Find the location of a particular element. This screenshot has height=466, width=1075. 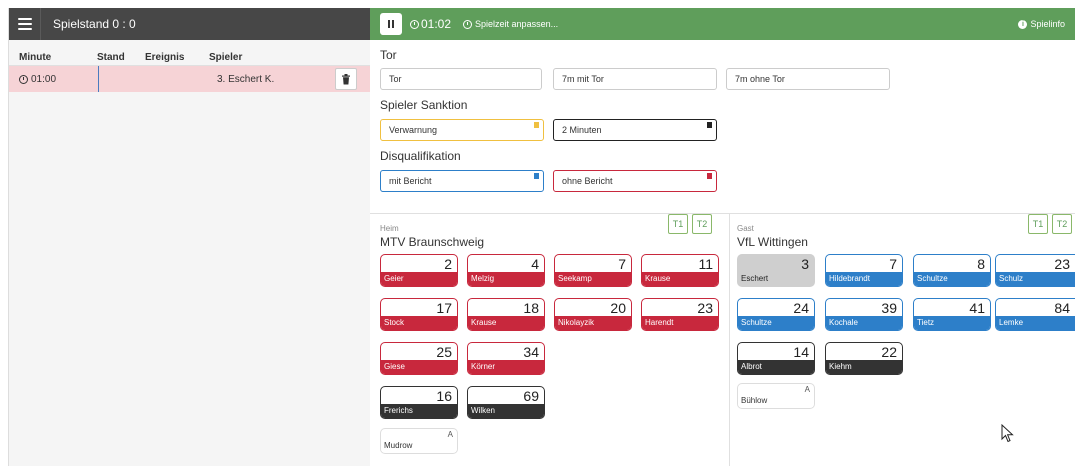

event-row: 01:00 3. Eschert K. is located at coordinates (189, 79).